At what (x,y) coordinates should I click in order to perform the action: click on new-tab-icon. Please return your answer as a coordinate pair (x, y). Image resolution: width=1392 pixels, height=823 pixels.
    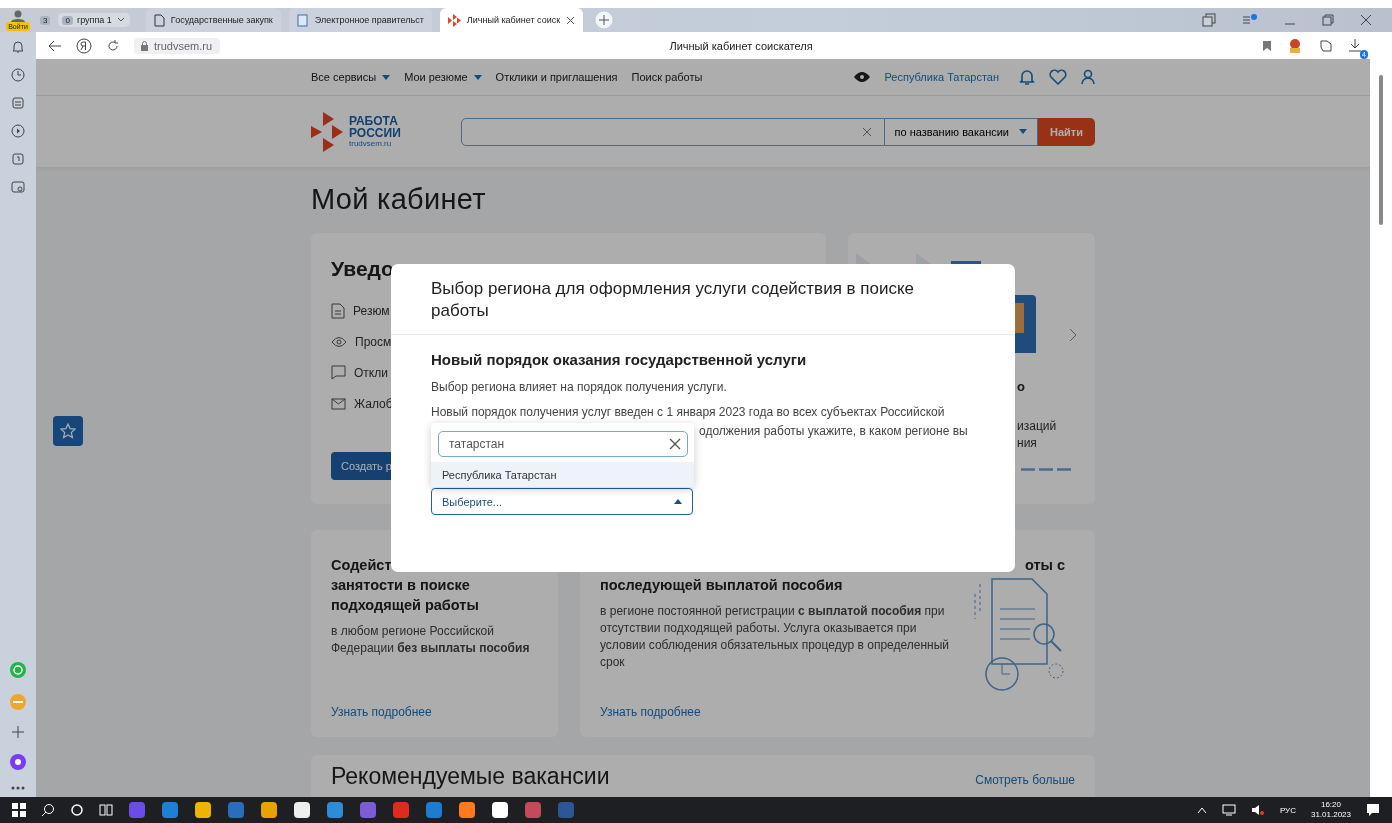
    Looking at the image, I should click on (604, 20).